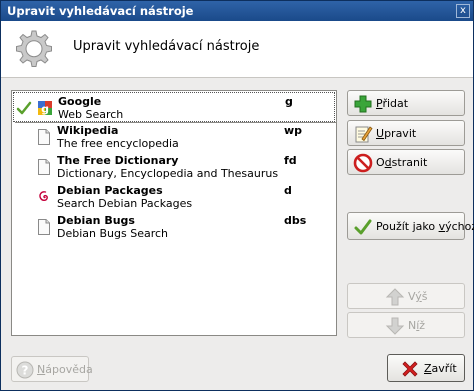 The width and height of the screenshot is (474, 391). What do you see at coordinates (175, 107) in the screenshot?
I see `list-item: g Google Web Search g` at bounding box center [175, 107].